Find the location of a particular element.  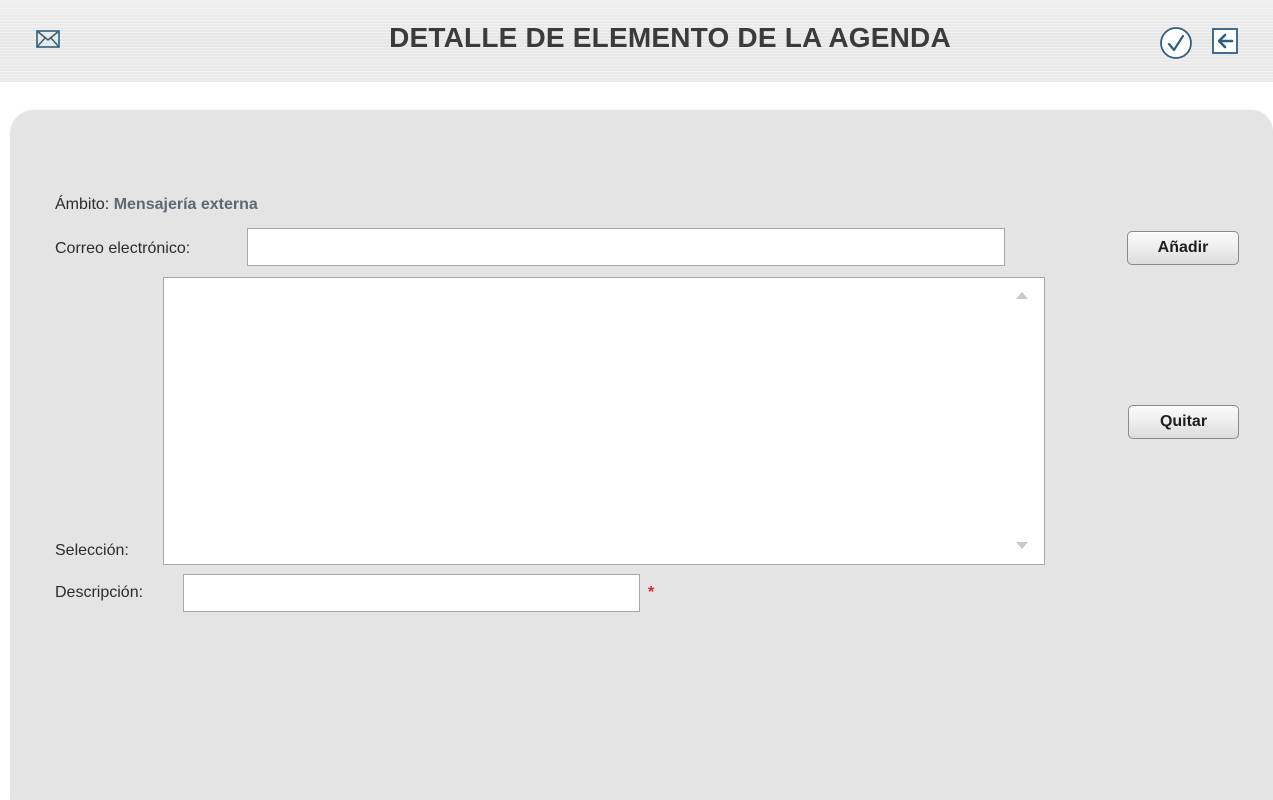

ambito-row: Ámbito: Mensajería externa is located at coordinates (156, 205).